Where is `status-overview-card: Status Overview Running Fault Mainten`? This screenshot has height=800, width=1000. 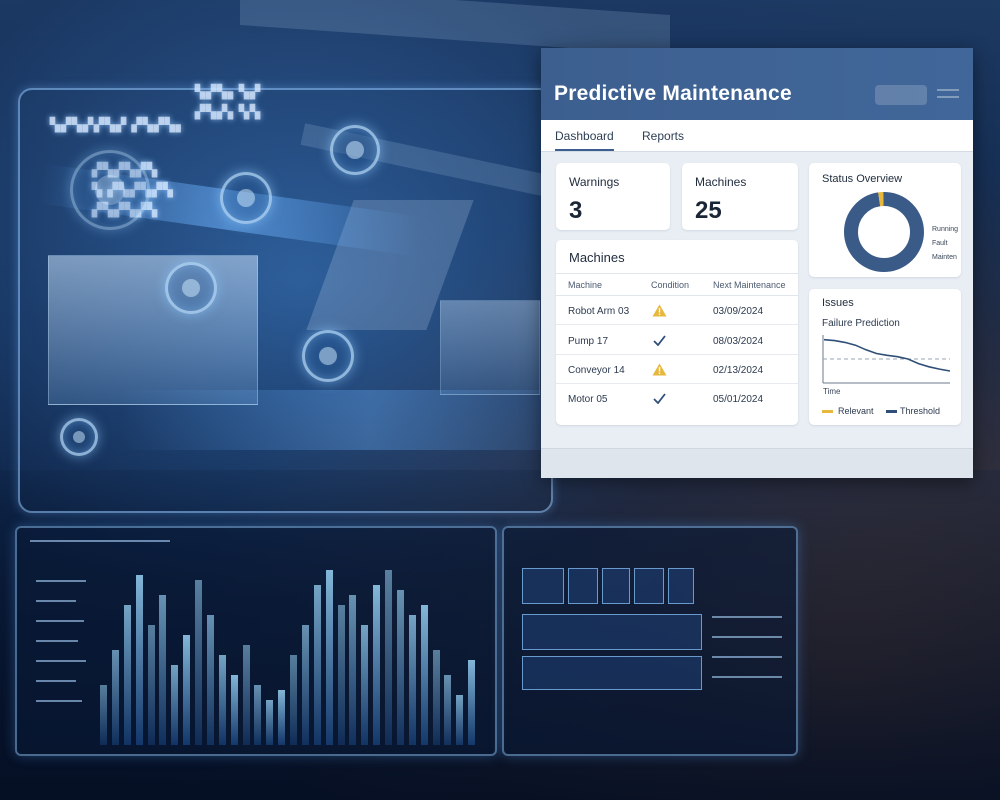
status-overview-card: Status Overview Running Fault Mainten is located at coordinates (885, 220).